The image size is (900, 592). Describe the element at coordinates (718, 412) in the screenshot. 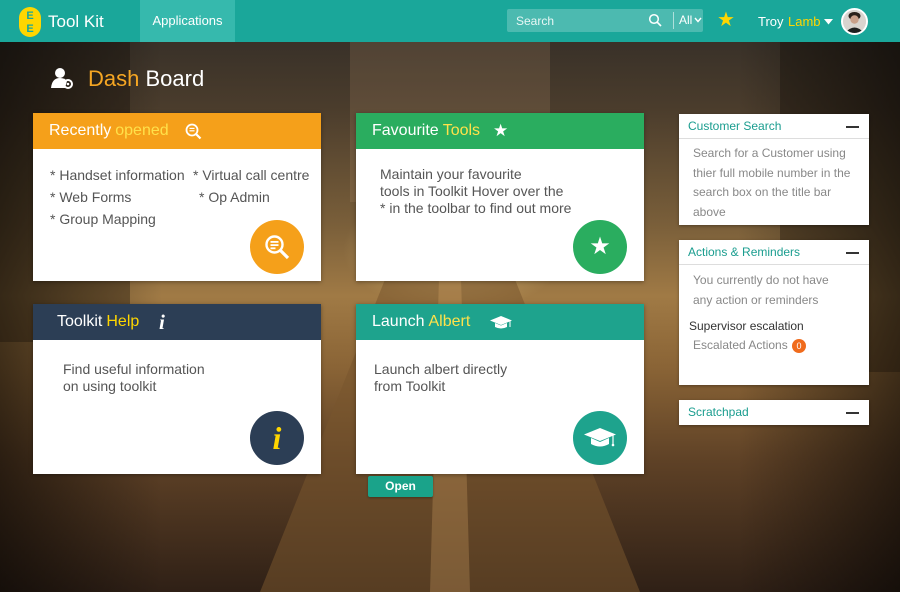

I see `panel-title: Scratchpad` at that location.